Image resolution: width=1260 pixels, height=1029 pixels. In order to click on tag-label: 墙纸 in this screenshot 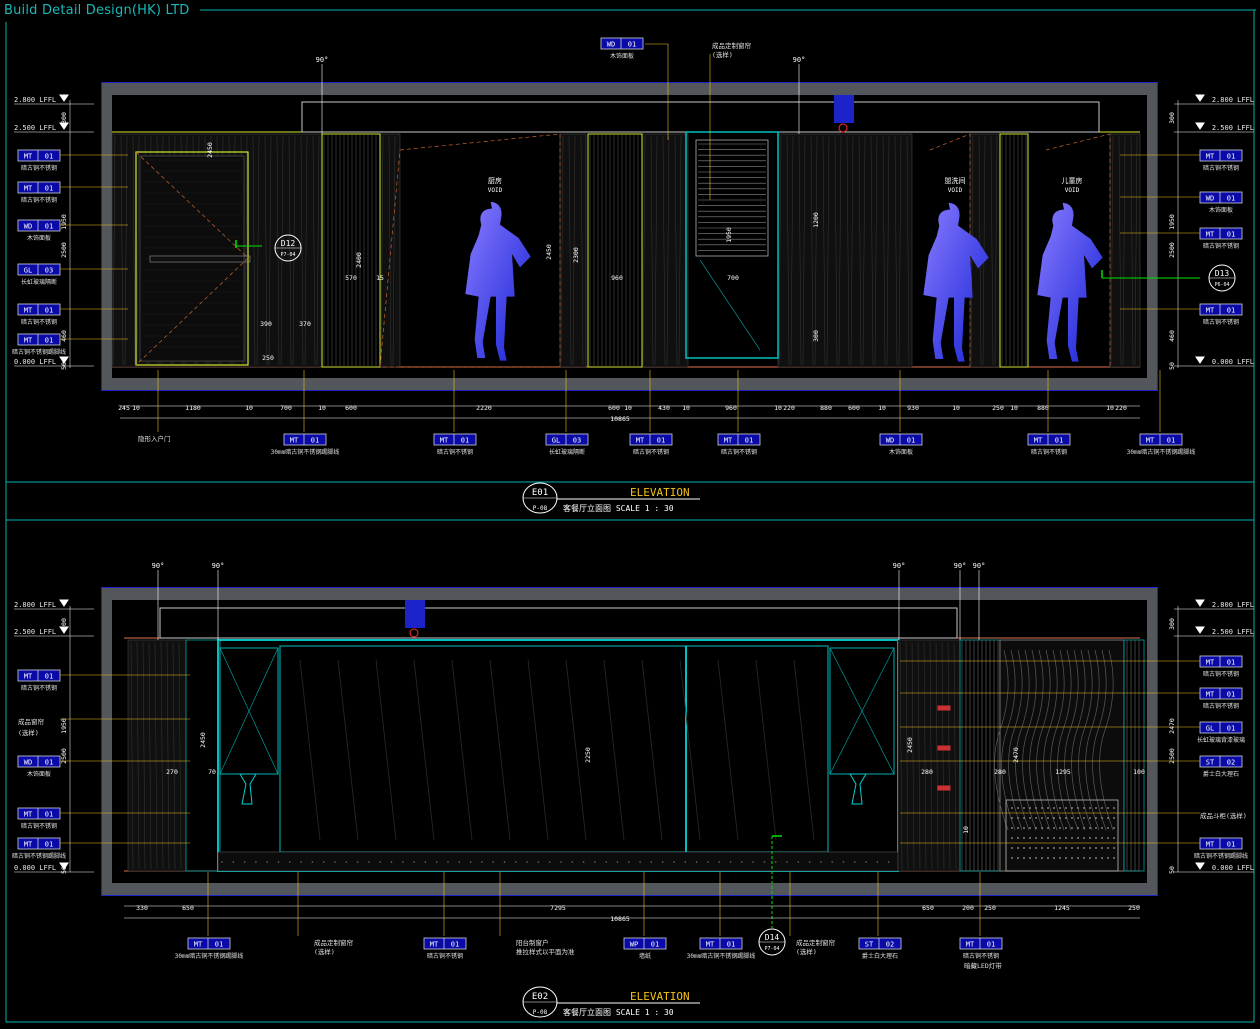, I will do `click(645, 956)`.